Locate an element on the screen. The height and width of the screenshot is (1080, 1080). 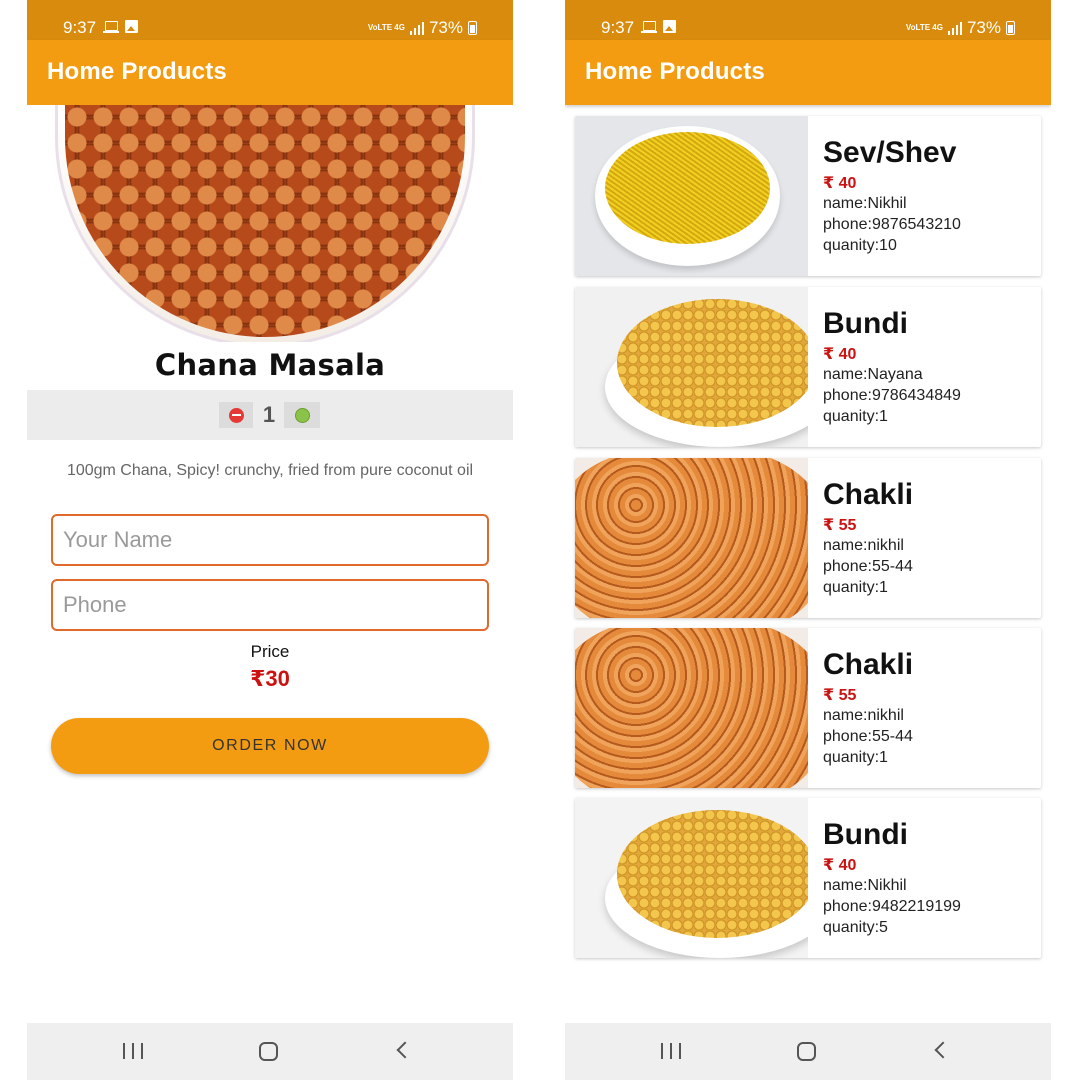
price-value: ₹30 is located at coordinates (270, 678).